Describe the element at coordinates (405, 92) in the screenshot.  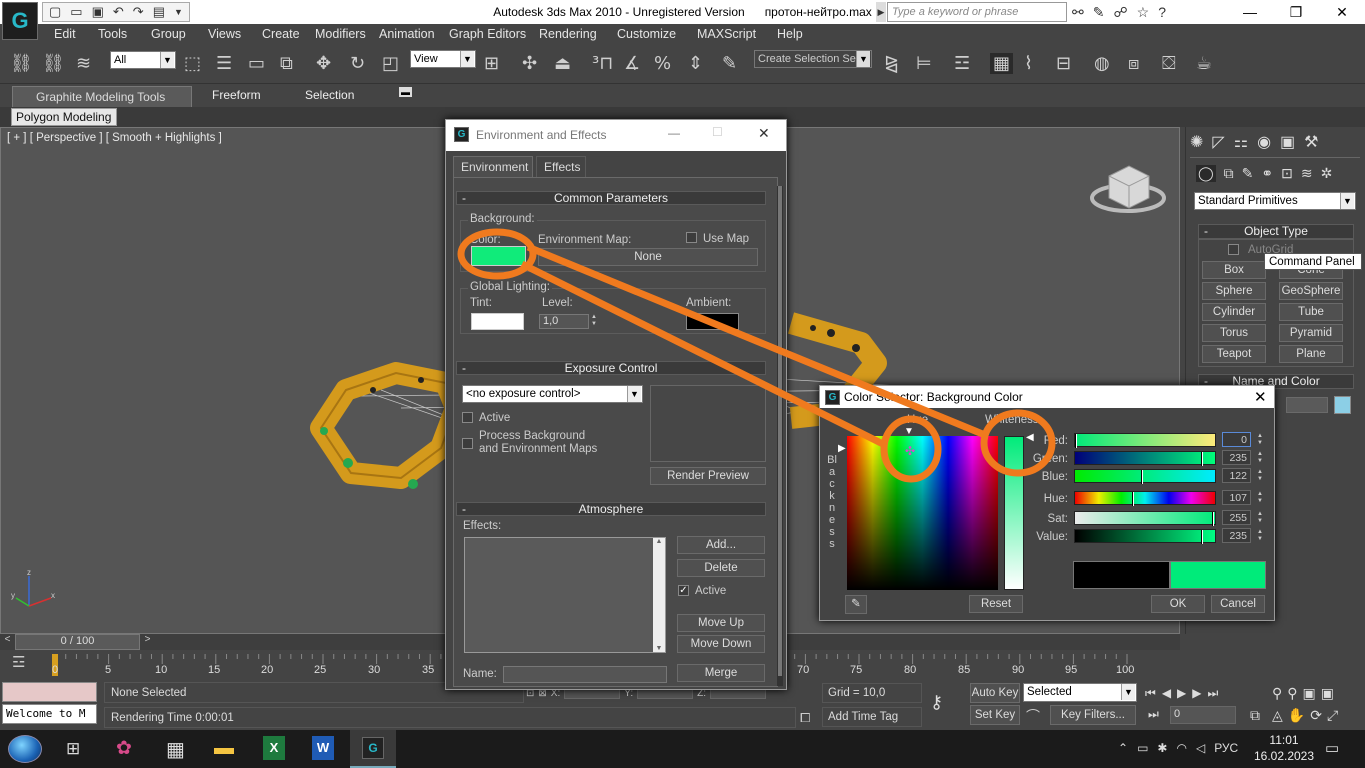
I see `ribbon-options-icon: ▬` at that location.